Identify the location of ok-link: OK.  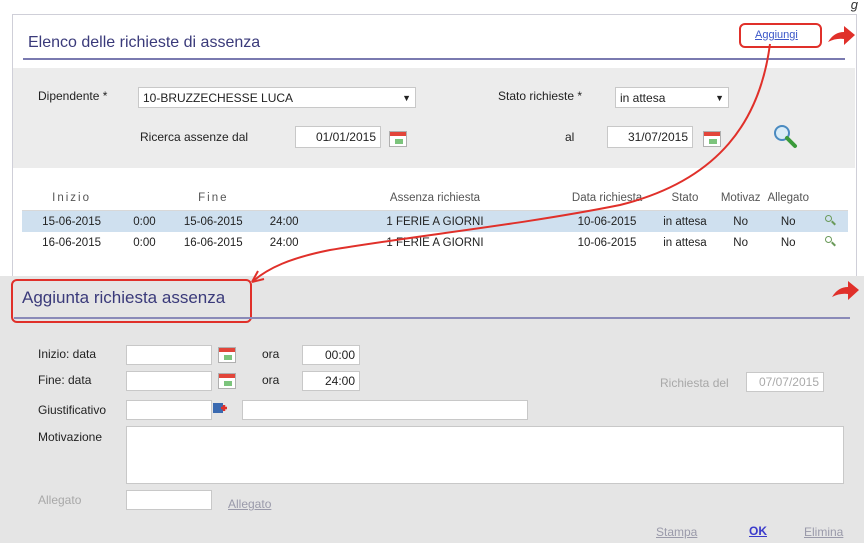
(758, 531).